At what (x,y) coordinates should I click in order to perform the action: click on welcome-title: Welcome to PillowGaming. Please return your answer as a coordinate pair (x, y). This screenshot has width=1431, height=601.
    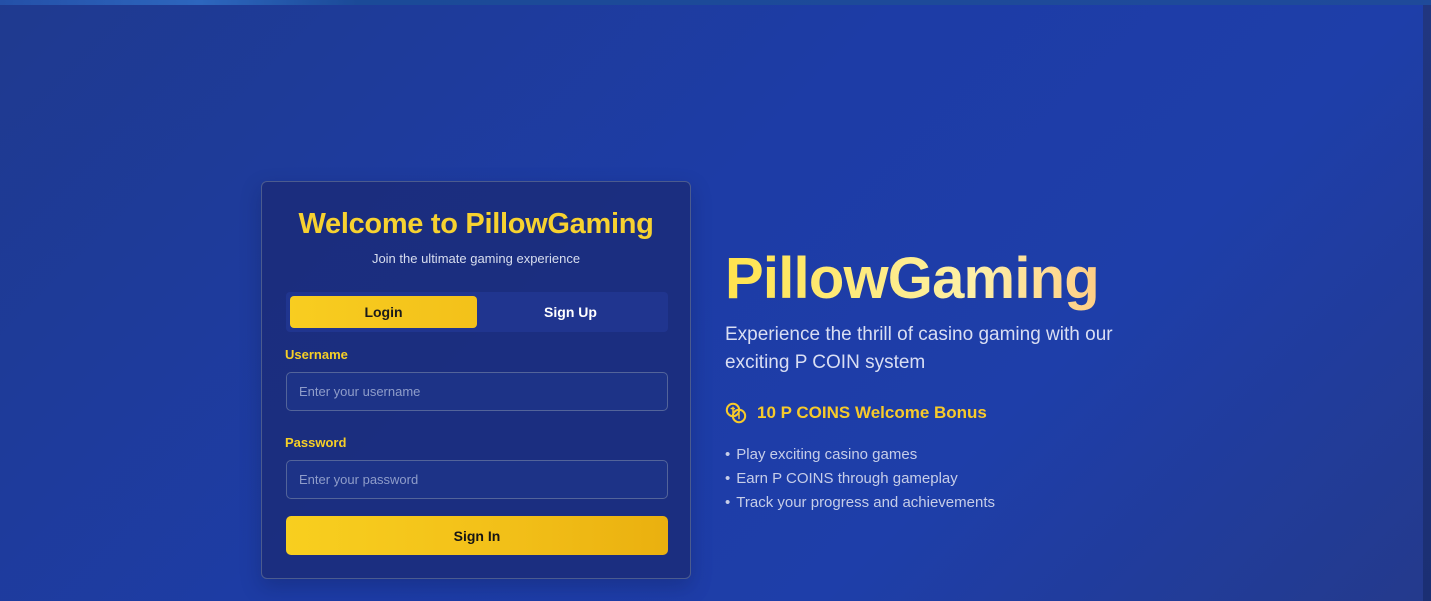
    Looking at the image, I should click on (476, 224).